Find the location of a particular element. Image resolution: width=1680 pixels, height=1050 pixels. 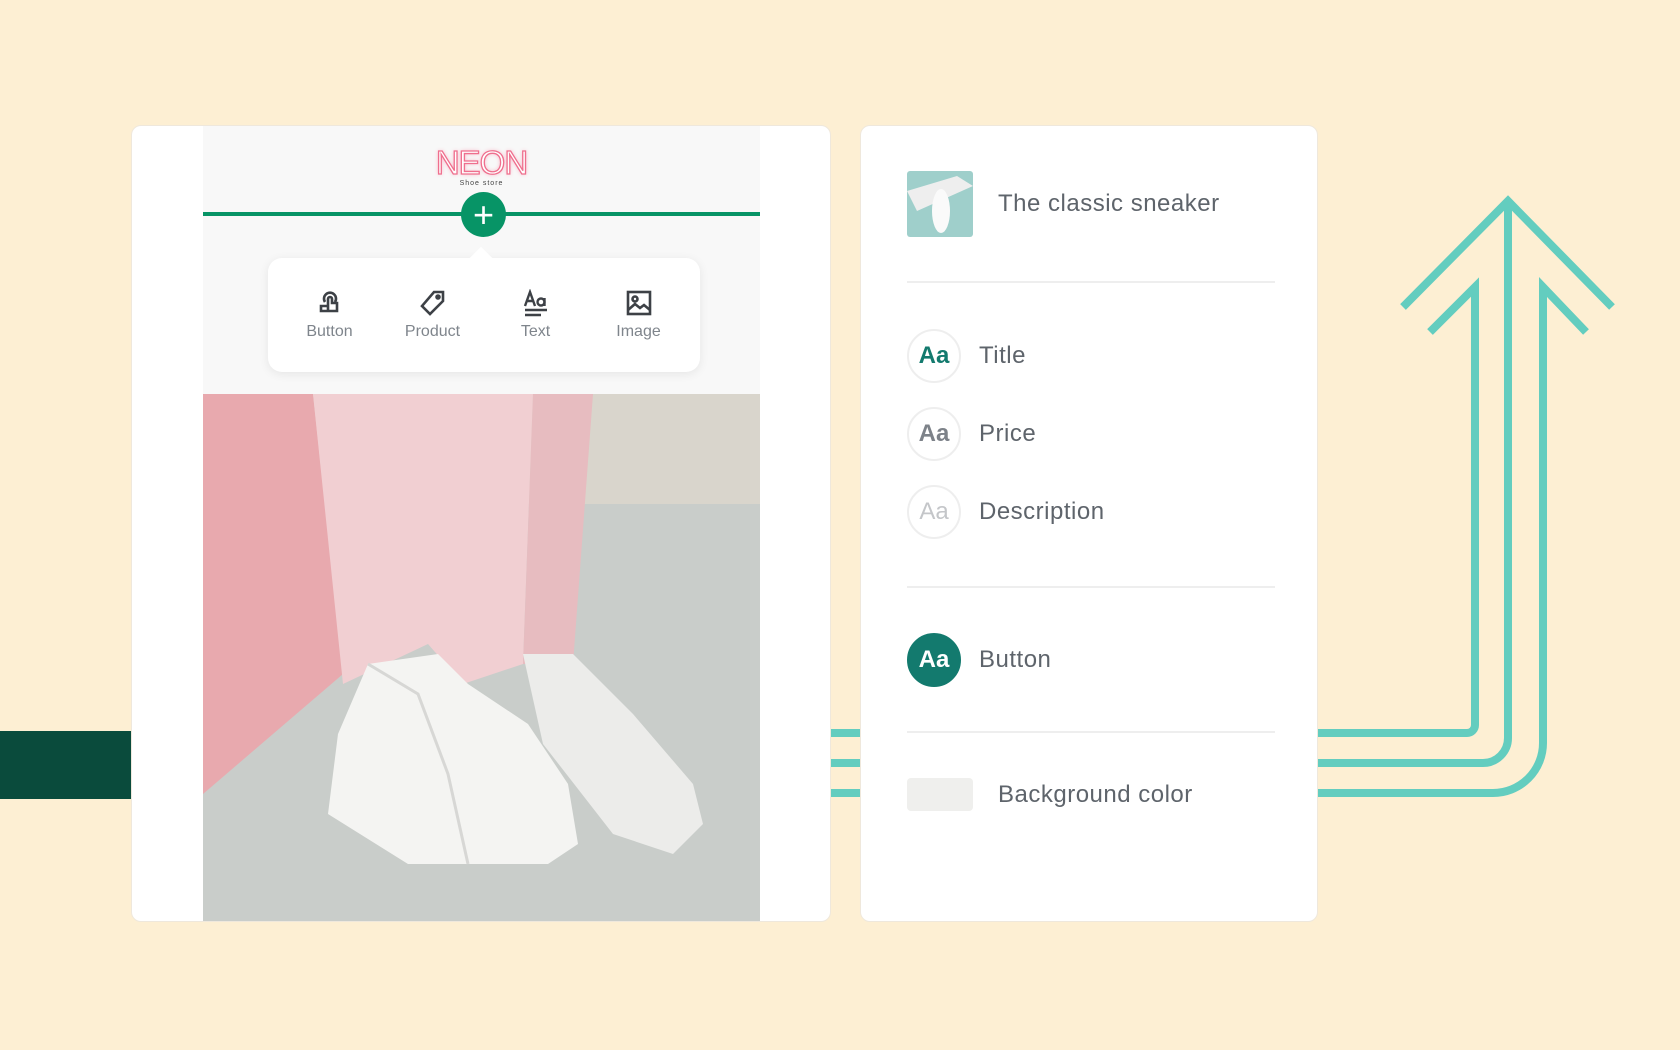

text-aa-icon is located at coordinates (535, 303).